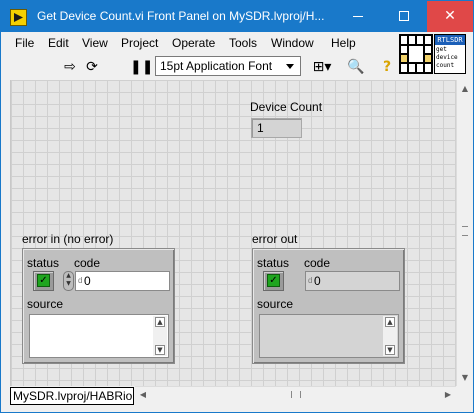 The image size is (474, 413). What do you see at coordinates (387, 67) in the screenshot?
I see `context-help-icon: ?` at bounding box center [387, 67].